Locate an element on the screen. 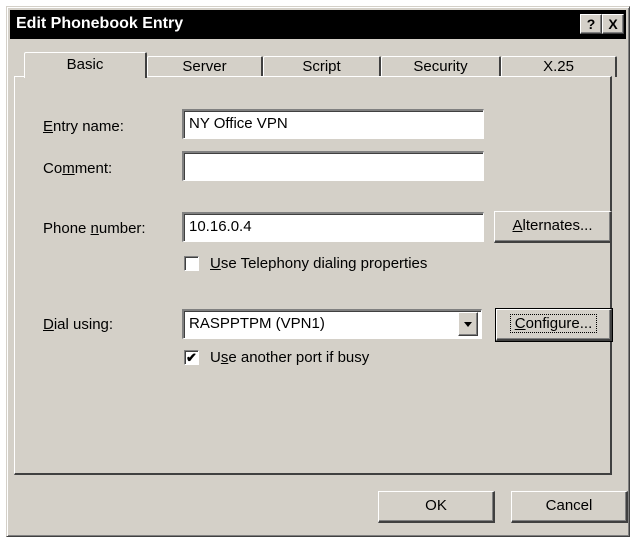 This screenshot has height=539, width=636. entry-name-field: NY Office VPN is located at coordinates (333, 124).